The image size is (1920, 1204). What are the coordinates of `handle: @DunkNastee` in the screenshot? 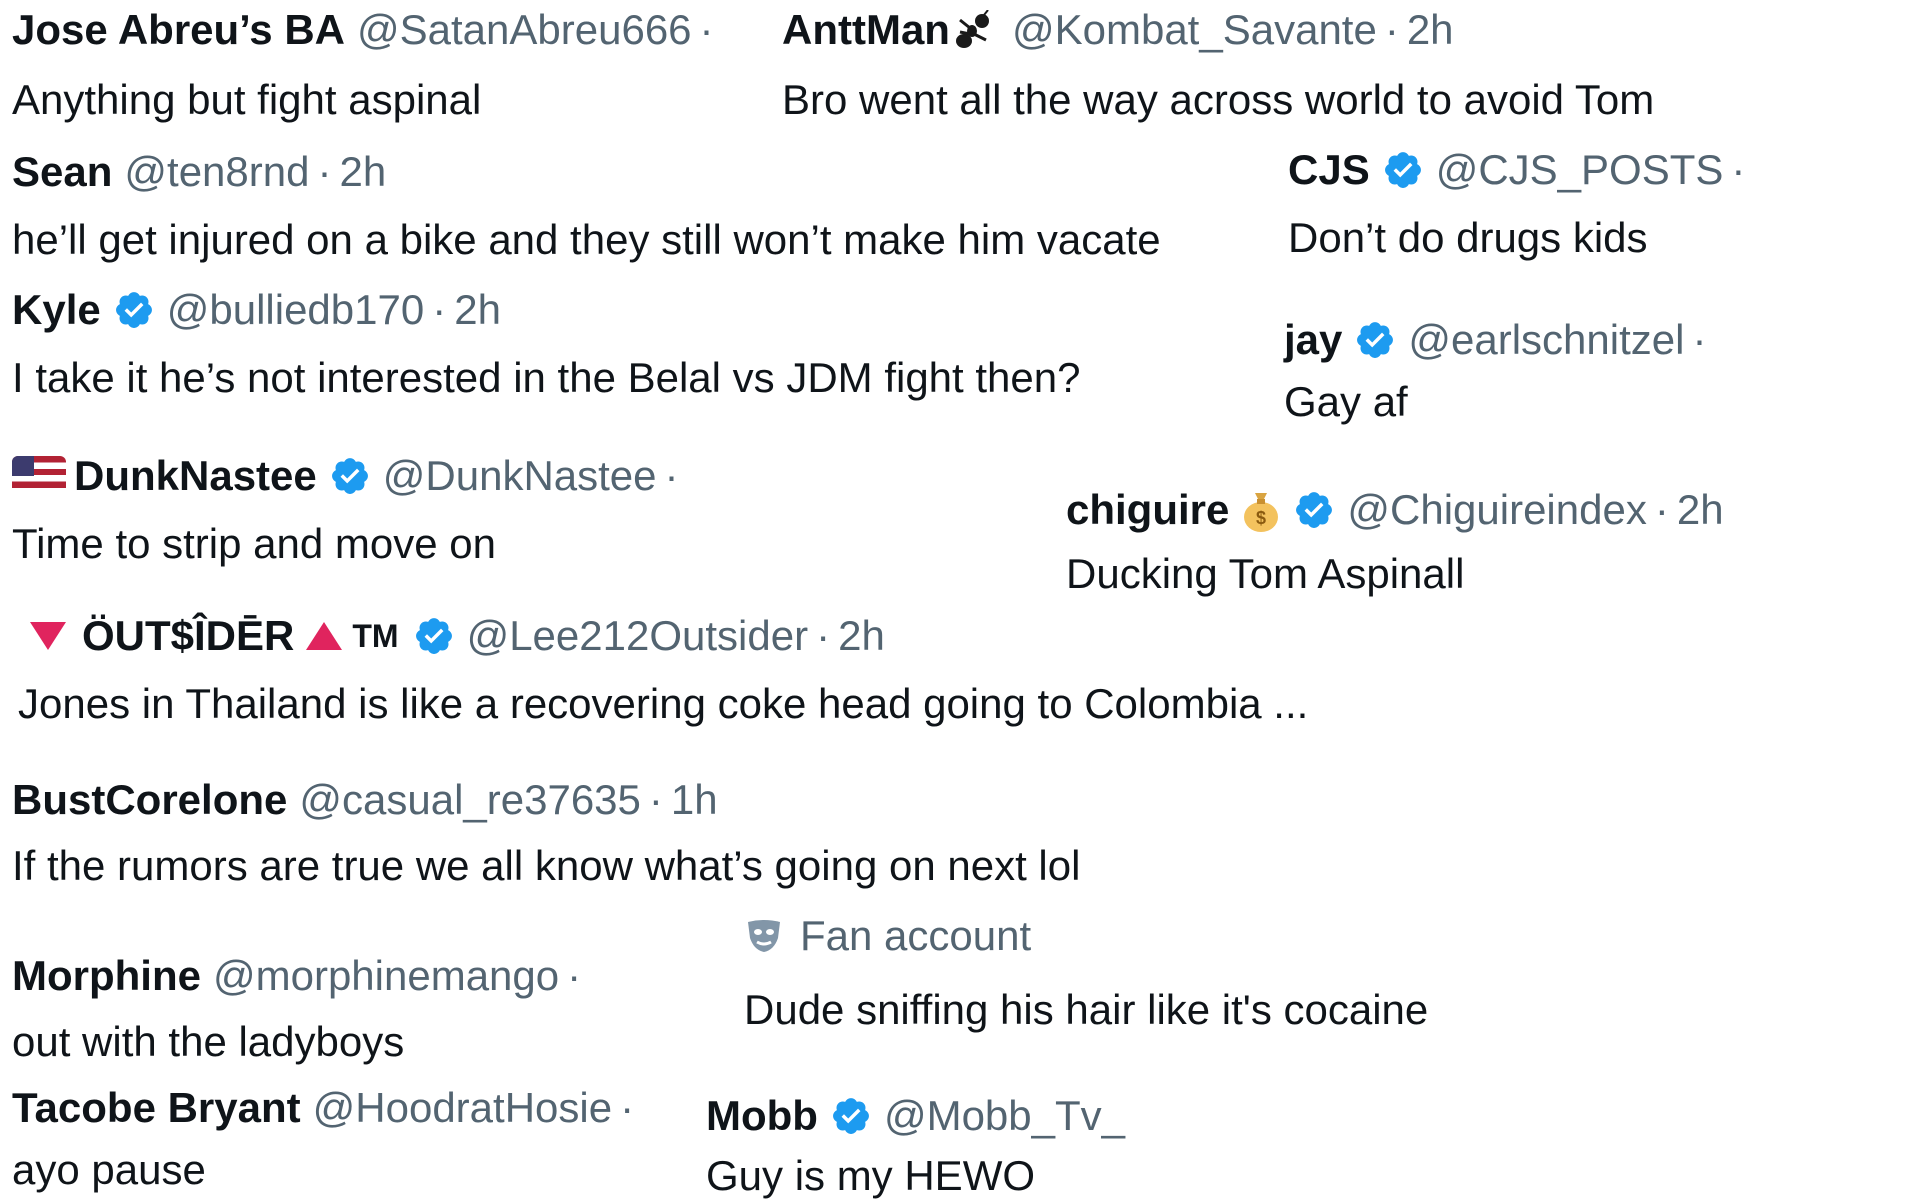 It's located at (520, 476).